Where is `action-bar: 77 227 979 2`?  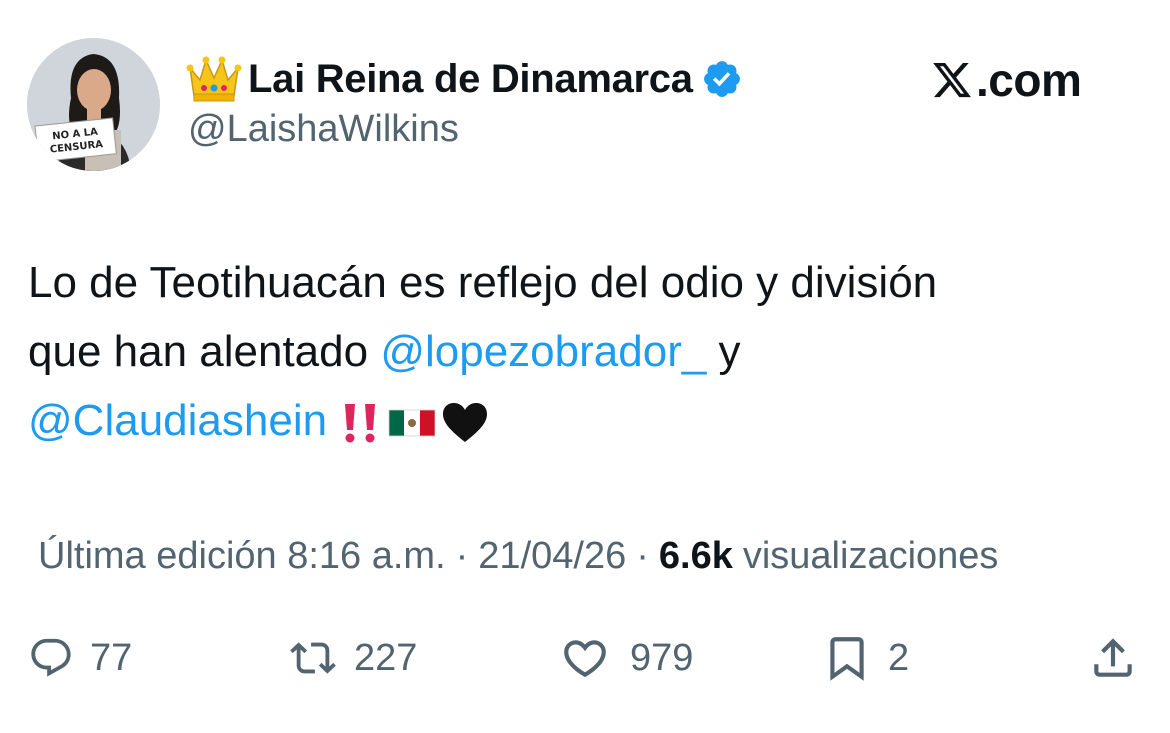
action-bar: 77 227 979 2 is located at coordinates (585, 658).